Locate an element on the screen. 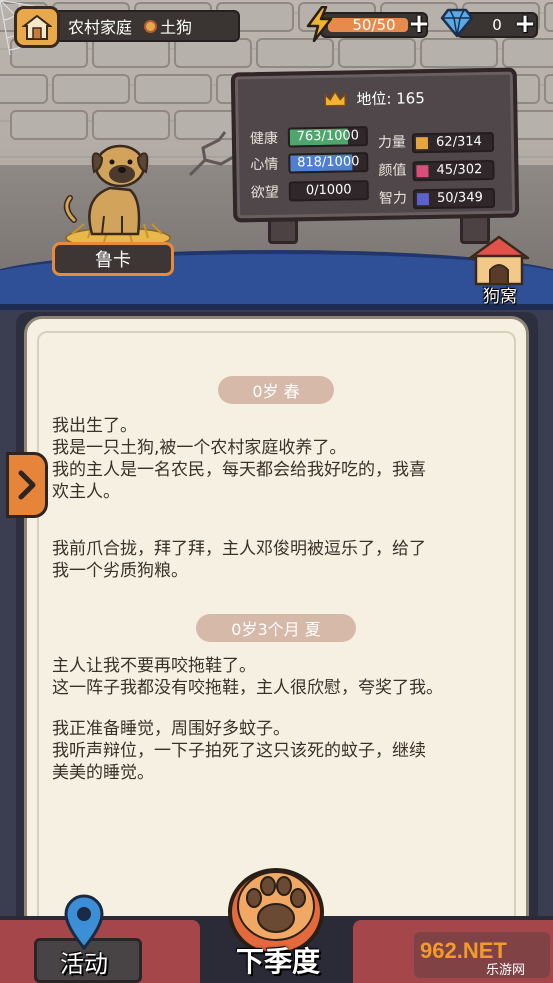 The height and width of the screenshot is (983, 553). log-line: 我的主人是一名农民，每天都会给我好吃的，我喜 is located at coordinates (239, 470).